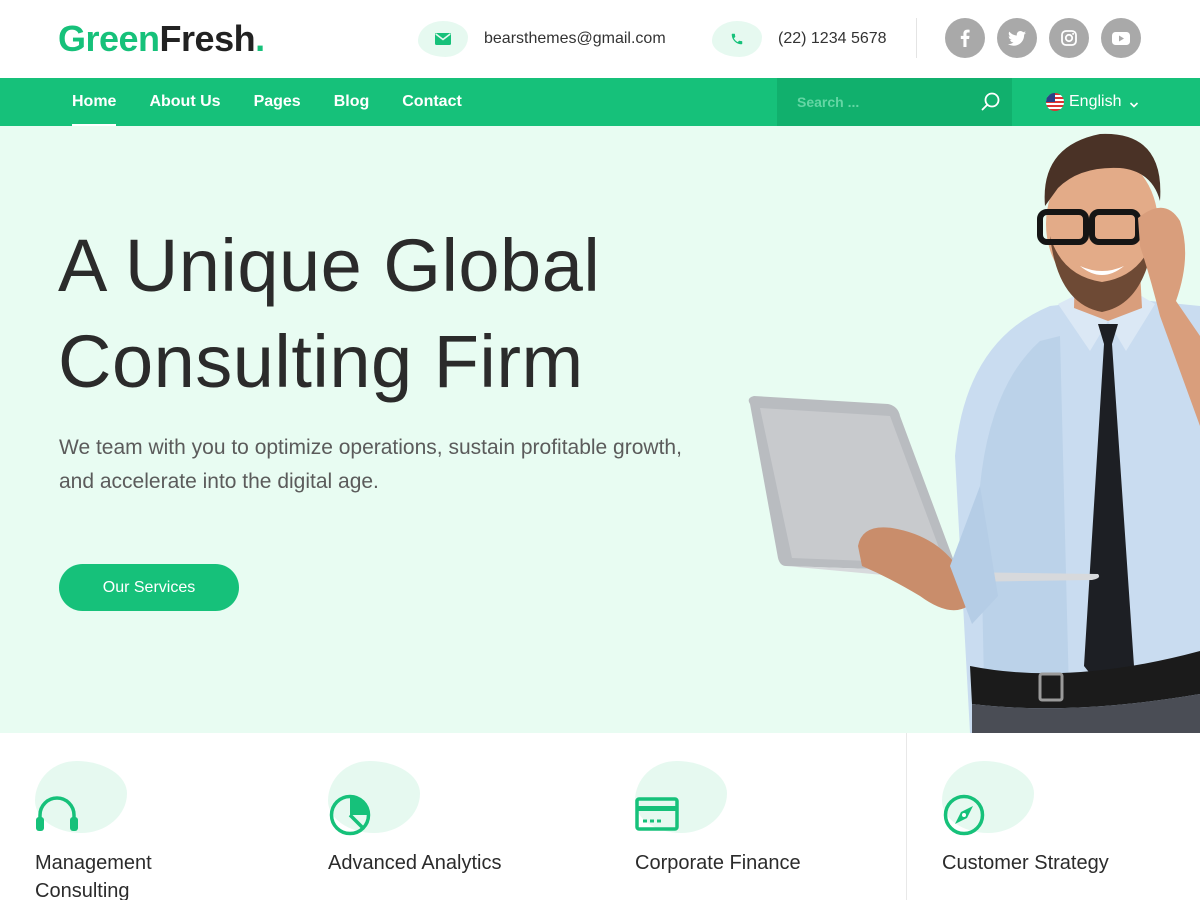 The image size is (1200, 900). Describe the element at coordinates (408, 314) in the screenshot. I see `hero-title: A Unique Global Consulting Firm` at that location.